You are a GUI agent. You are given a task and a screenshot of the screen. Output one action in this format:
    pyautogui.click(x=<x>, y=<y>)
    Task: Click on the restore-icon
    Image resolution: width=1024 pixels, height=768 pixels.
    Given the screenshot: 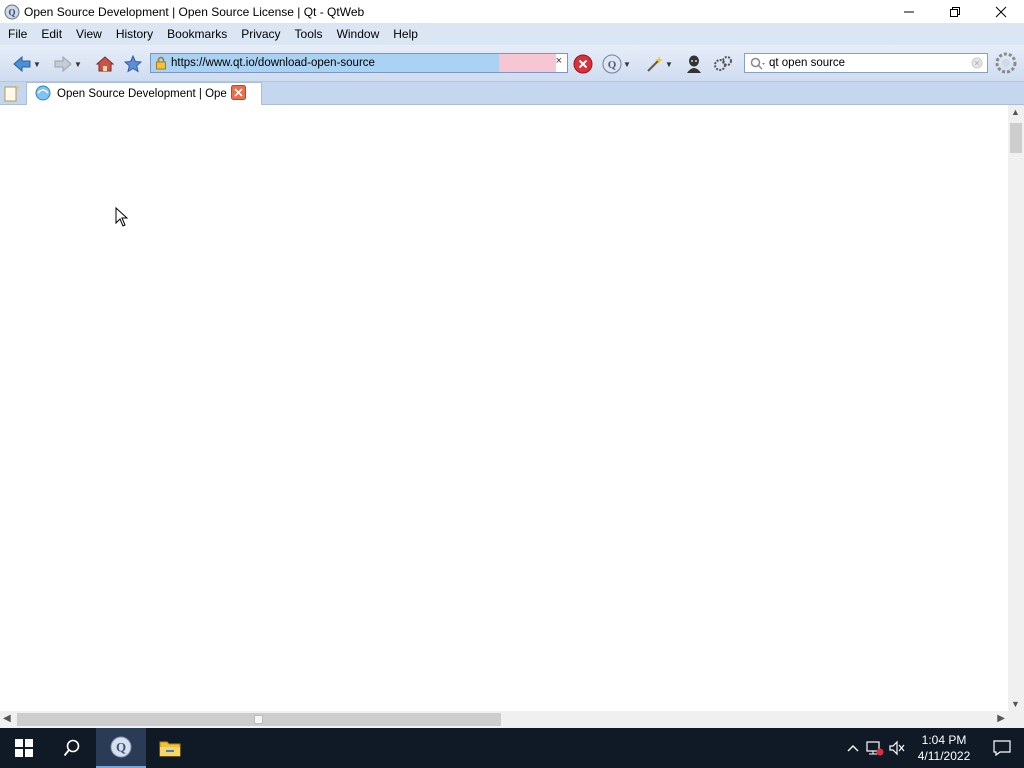 What is the action you would take?
    pyautogui.click(x=955, y=11)
    